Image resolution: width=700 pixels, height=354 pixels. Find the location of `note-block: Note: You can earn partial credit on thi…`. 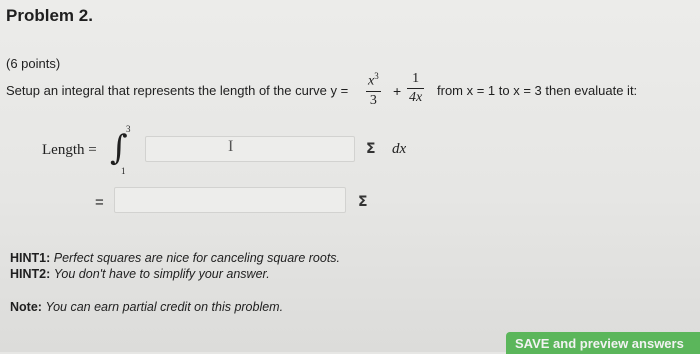

note-block: Note: You can earn partial credit on thi… is located at coordinates (146, 307).